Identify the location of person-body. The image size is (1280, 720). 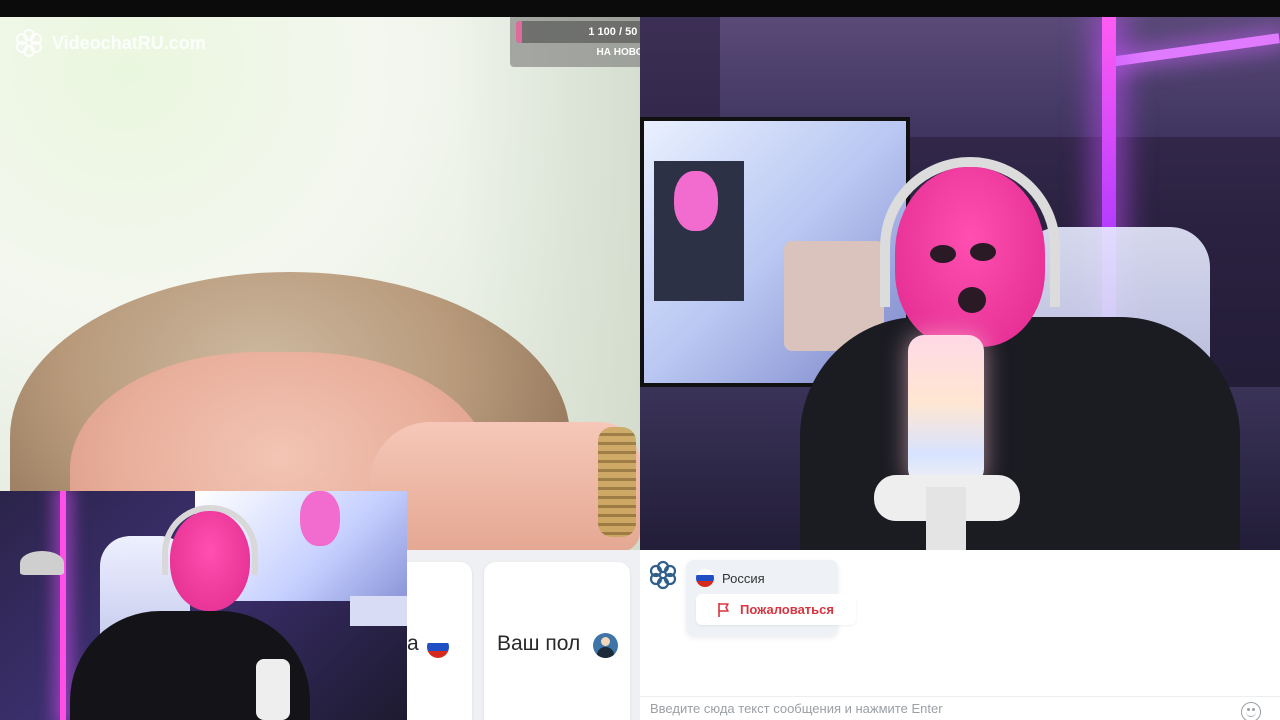
(1020, 433).